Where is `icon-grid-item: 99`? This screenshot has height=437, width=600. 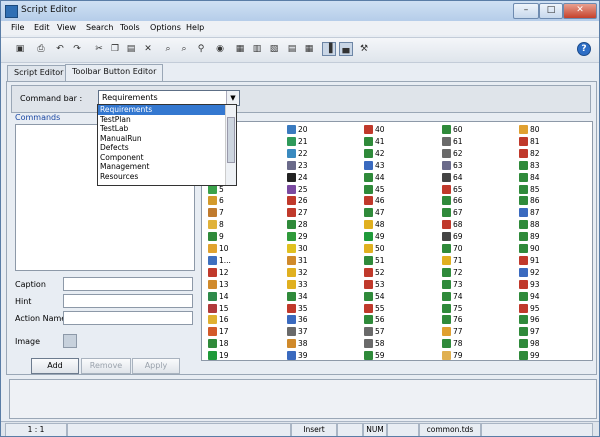 icon-grid-item: 99 is located at coordinates (529, 355).